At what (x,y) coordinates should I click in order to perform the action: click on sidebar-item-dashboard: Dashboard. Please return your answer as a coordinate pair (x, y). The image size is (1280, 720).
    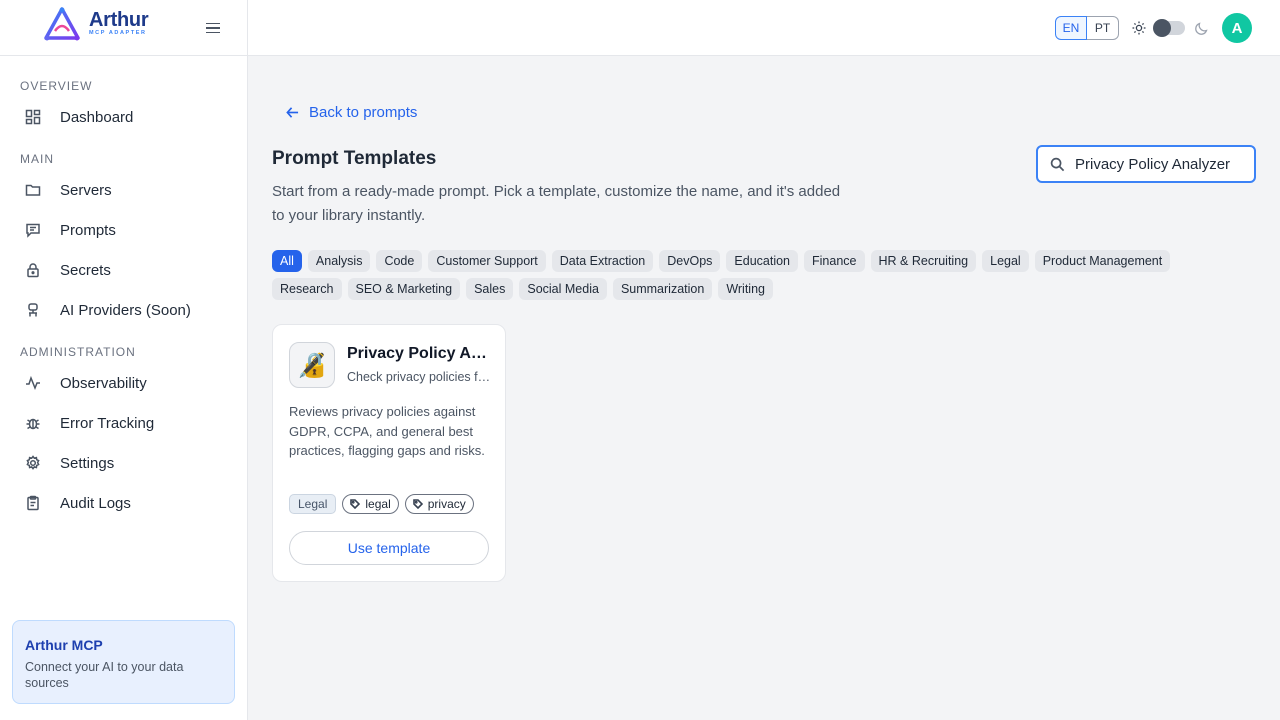
    Looking at the image, I should click on (124, 117).